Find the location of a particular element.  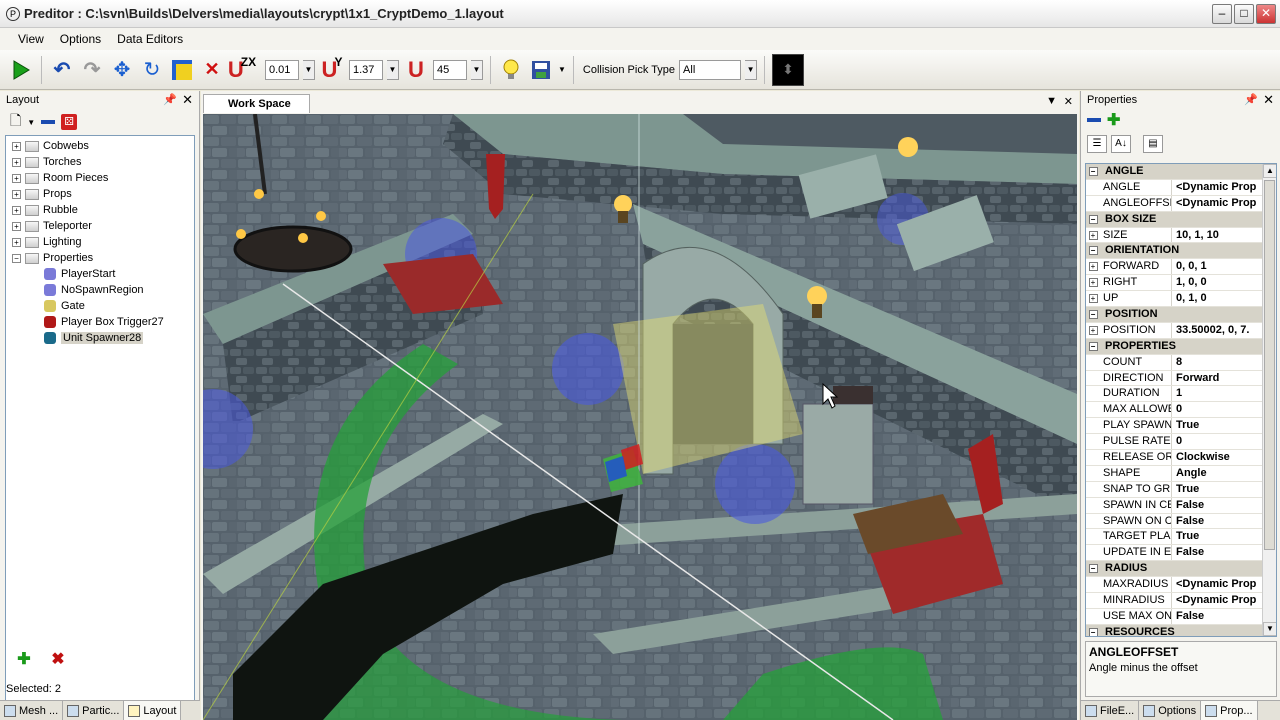

tree-folder: − Properties is located at coordinates (100, 258).